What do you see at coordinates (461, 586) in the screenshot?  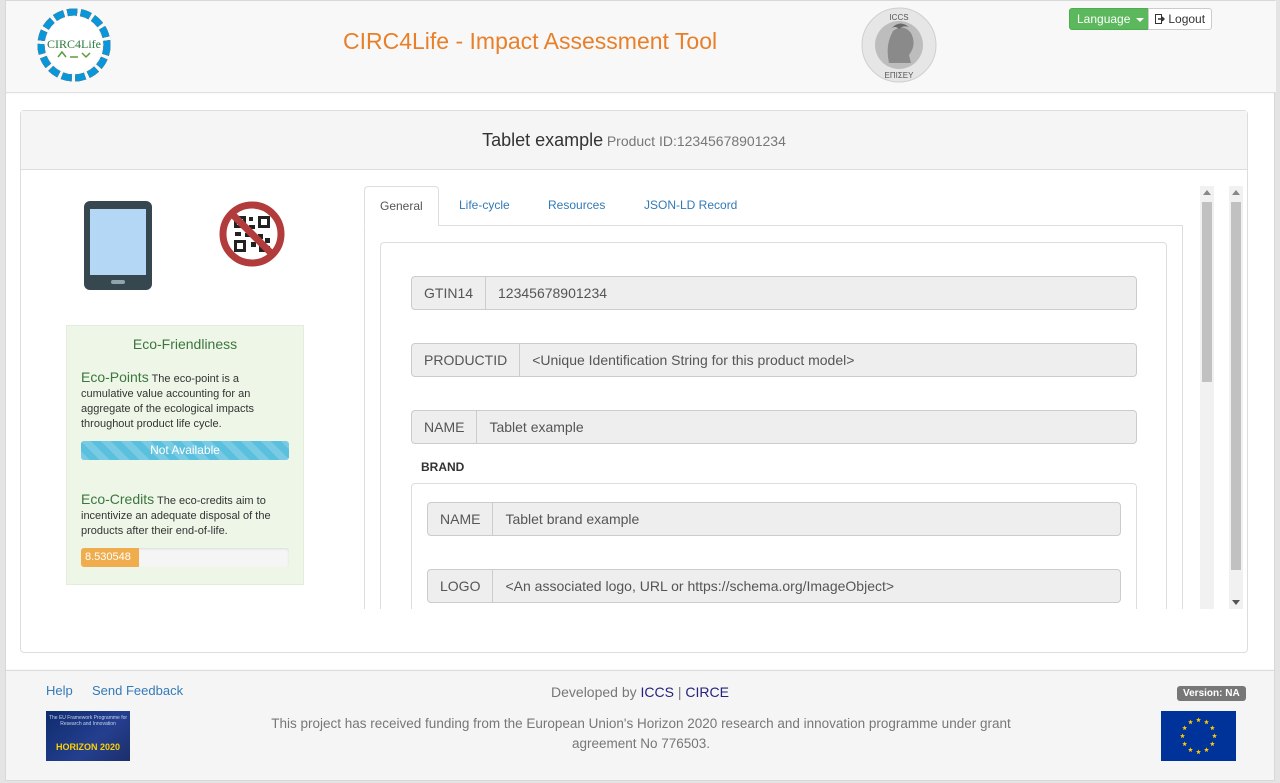 I see `field-key: LOGO` at bounding box center [461, 586].